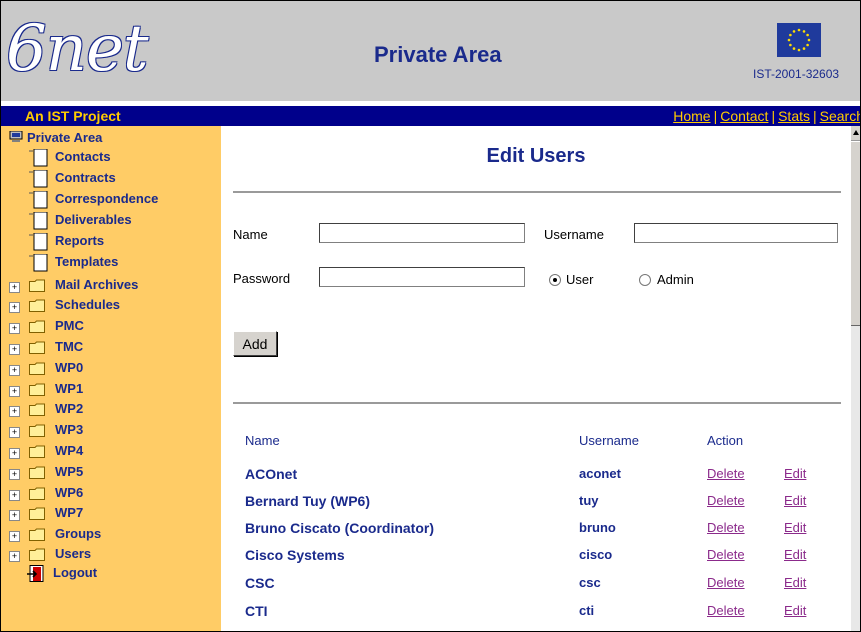  I want to click on sidebar-item-label: Templates, so click(87, 261).